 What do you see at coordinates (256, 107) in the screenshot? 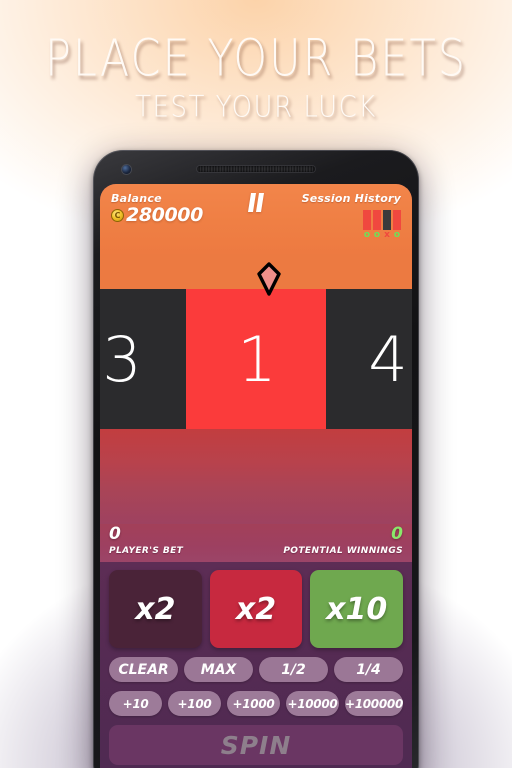
I see `page-subtitle: TEST YOUR LUCK` at bounding box center [256, 107].